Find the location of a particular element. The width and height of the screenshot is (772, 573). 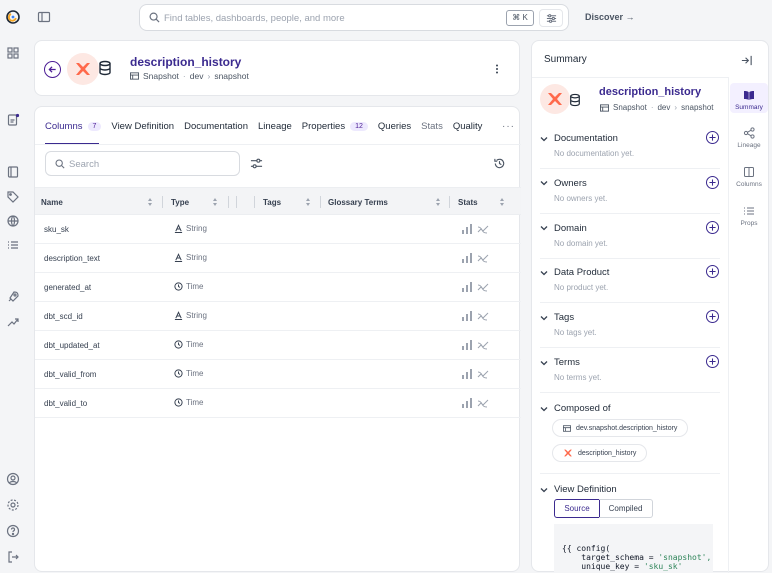

collapse-panel-icon is located at coordinates (746, 60).